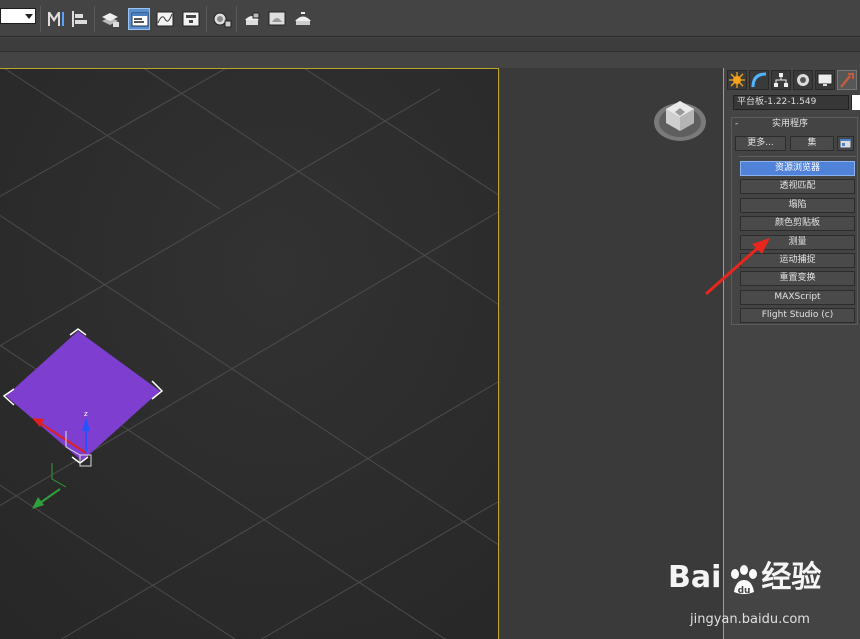 The width and height of the screenshot is (860, 639). What do you see at coordinates (79, 19) in the screenshot?
I see `align-icon` at bounding box center [79, 19].